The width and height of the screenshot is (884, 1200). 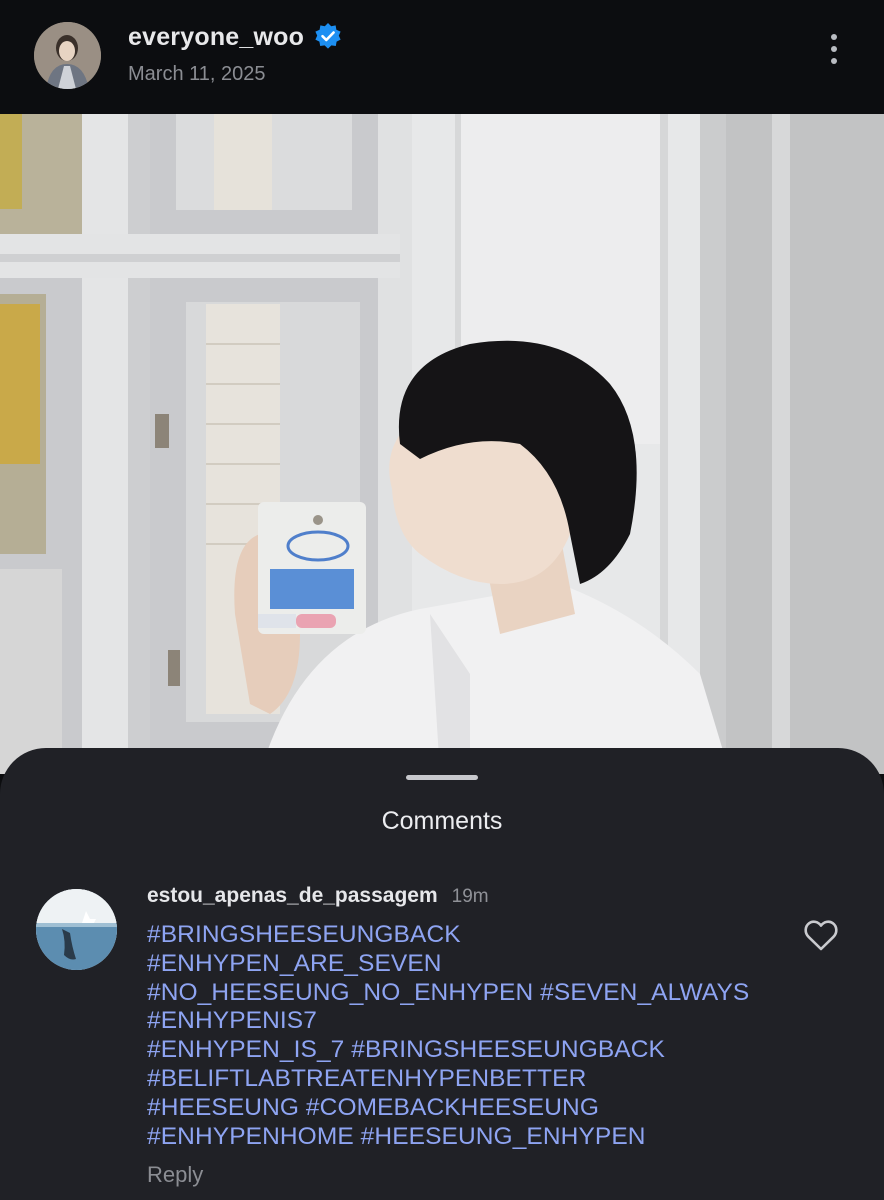 What do you see at coordinates (467, 1050) in the screenshot?
I see `hashtag-line: #ENHYPEN_IS_7 #BRINGSHEESEUNGBACK` at bounding box center [467, 1050].